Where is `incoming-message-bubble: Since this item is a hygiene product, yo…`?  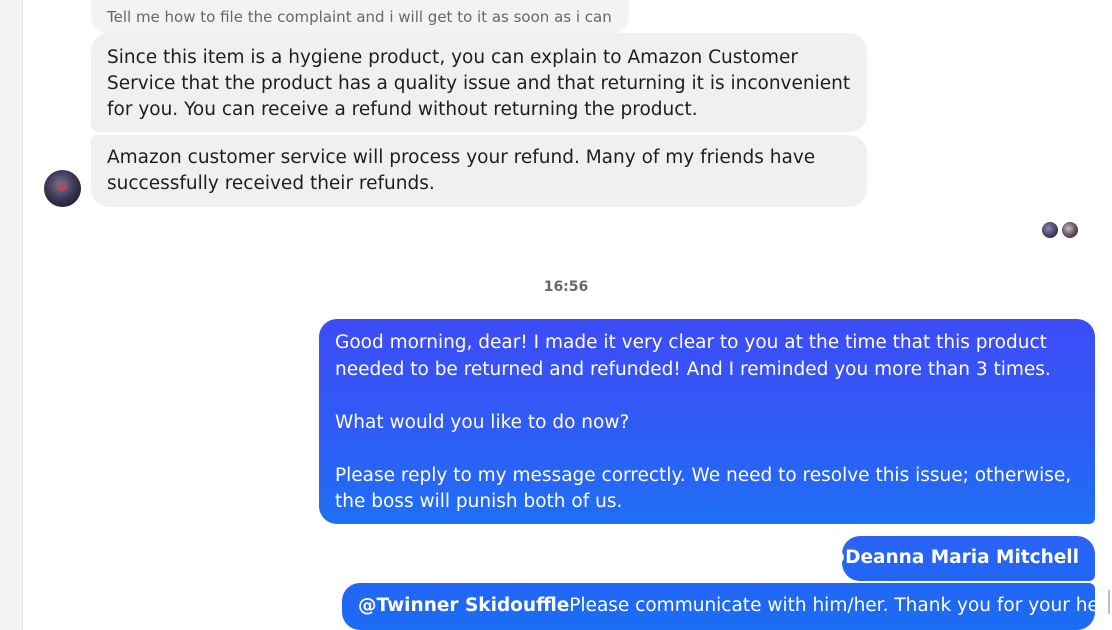
incoming-message-bubble: Since this item is a hygiene product, yo… is located at coordinates (479, 82).